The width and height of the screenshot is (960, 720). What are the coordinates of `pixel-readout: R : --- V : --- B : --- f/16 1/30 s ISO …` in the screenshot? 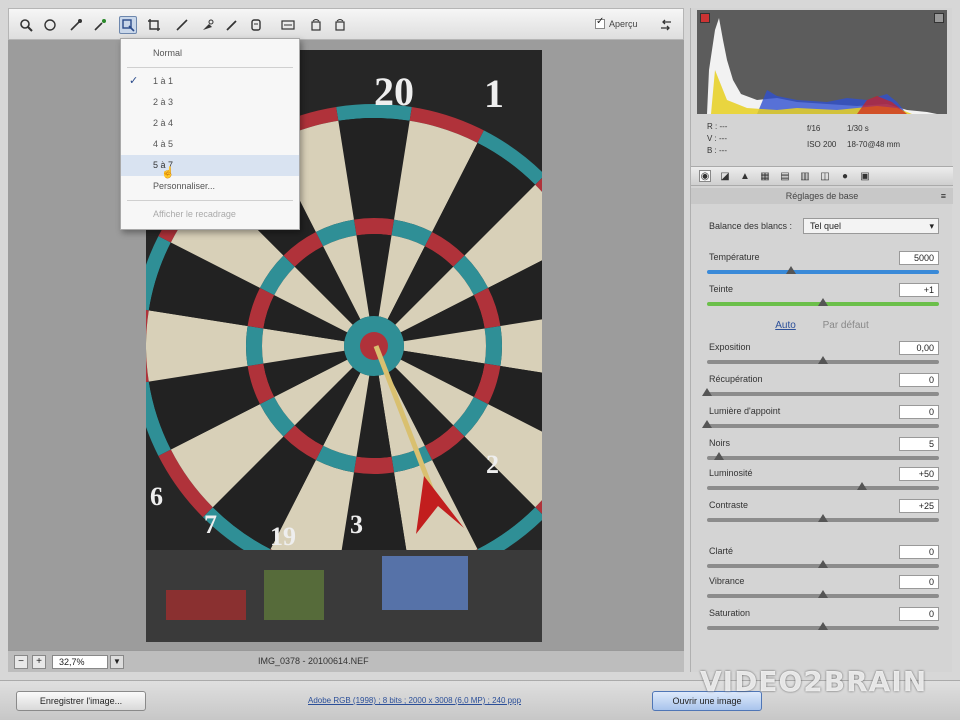 It's located at (822, 140).